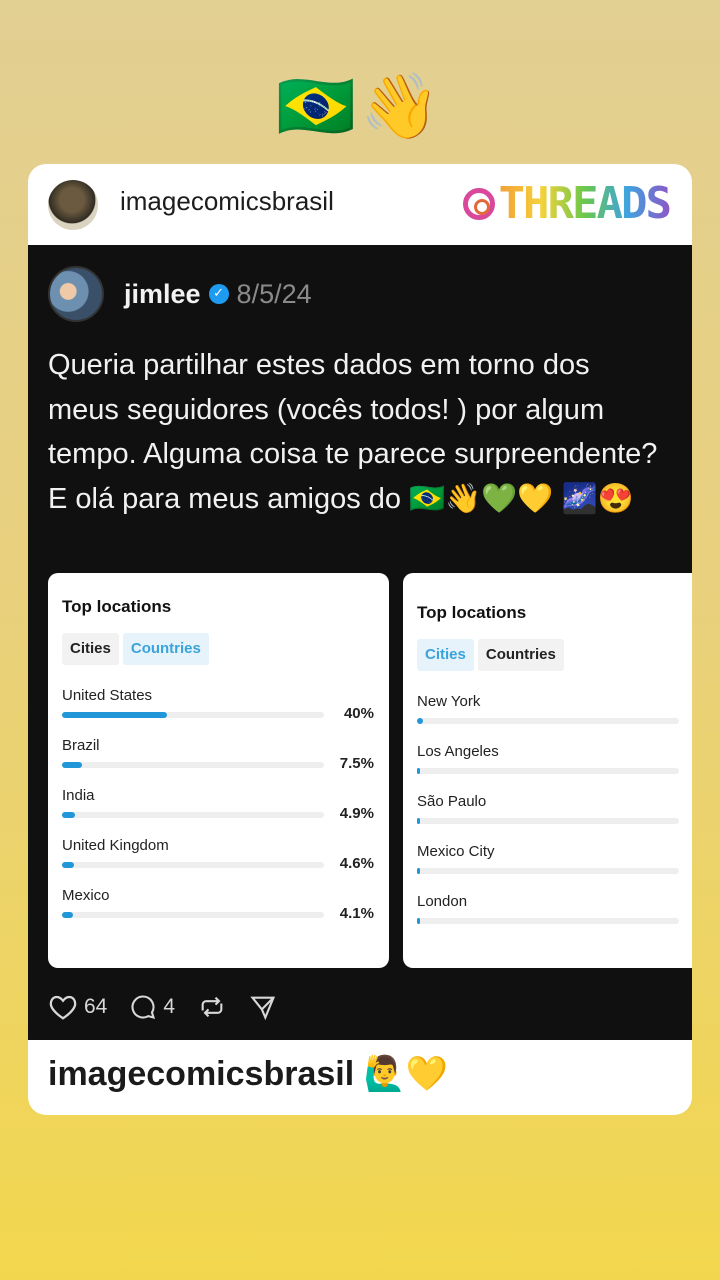 Image resolution: width=720 pixels, height=1280 pixels. Describe the element at coordinates (77, 1007) in the screenshot. I see `like-button: 64` at that location.